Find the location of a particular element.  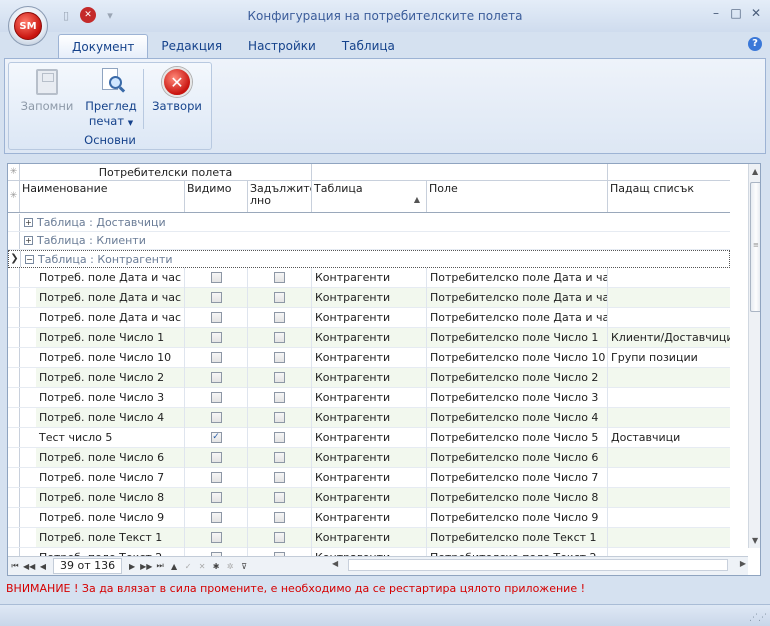

column-header-visible: Видимо is located at coordinates (216, 196).